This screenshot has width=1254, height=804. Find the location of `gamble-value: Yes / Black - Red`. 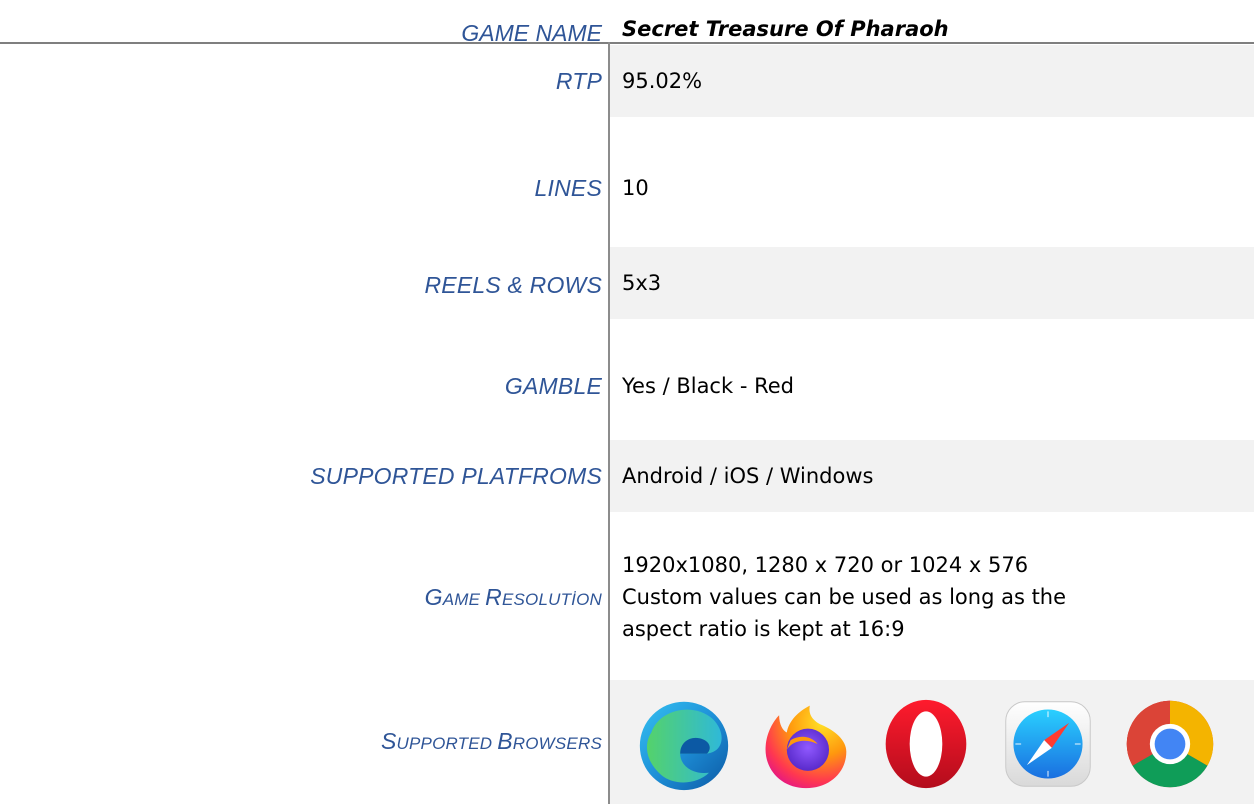

gamble-value: Yes / Black - Red is located at coordinates (708, 386).